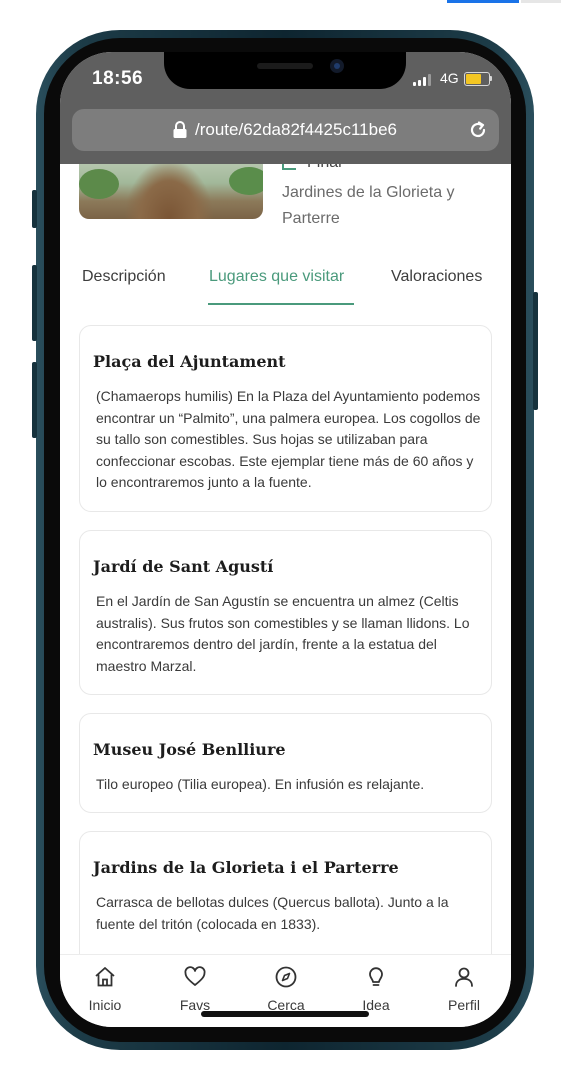 The width and height of the screenshot is (561, 1080). I want to click on place-title: Jardí de Sant Agustí, so click(183, 566).